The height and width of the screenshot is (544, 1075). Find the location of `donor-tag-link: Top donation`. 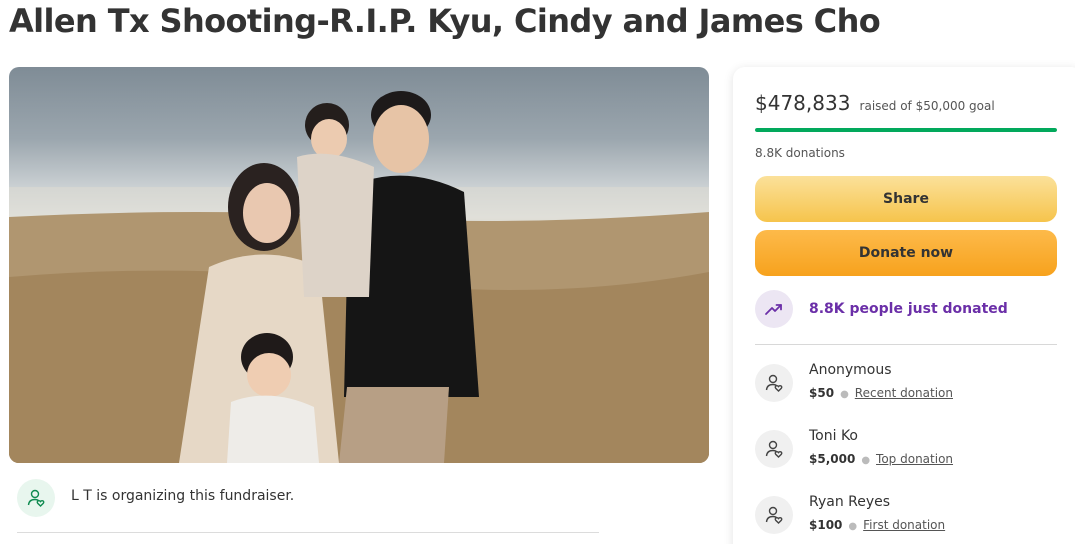

donor-tag-link: Top donation is located at coordinates (914, 459).